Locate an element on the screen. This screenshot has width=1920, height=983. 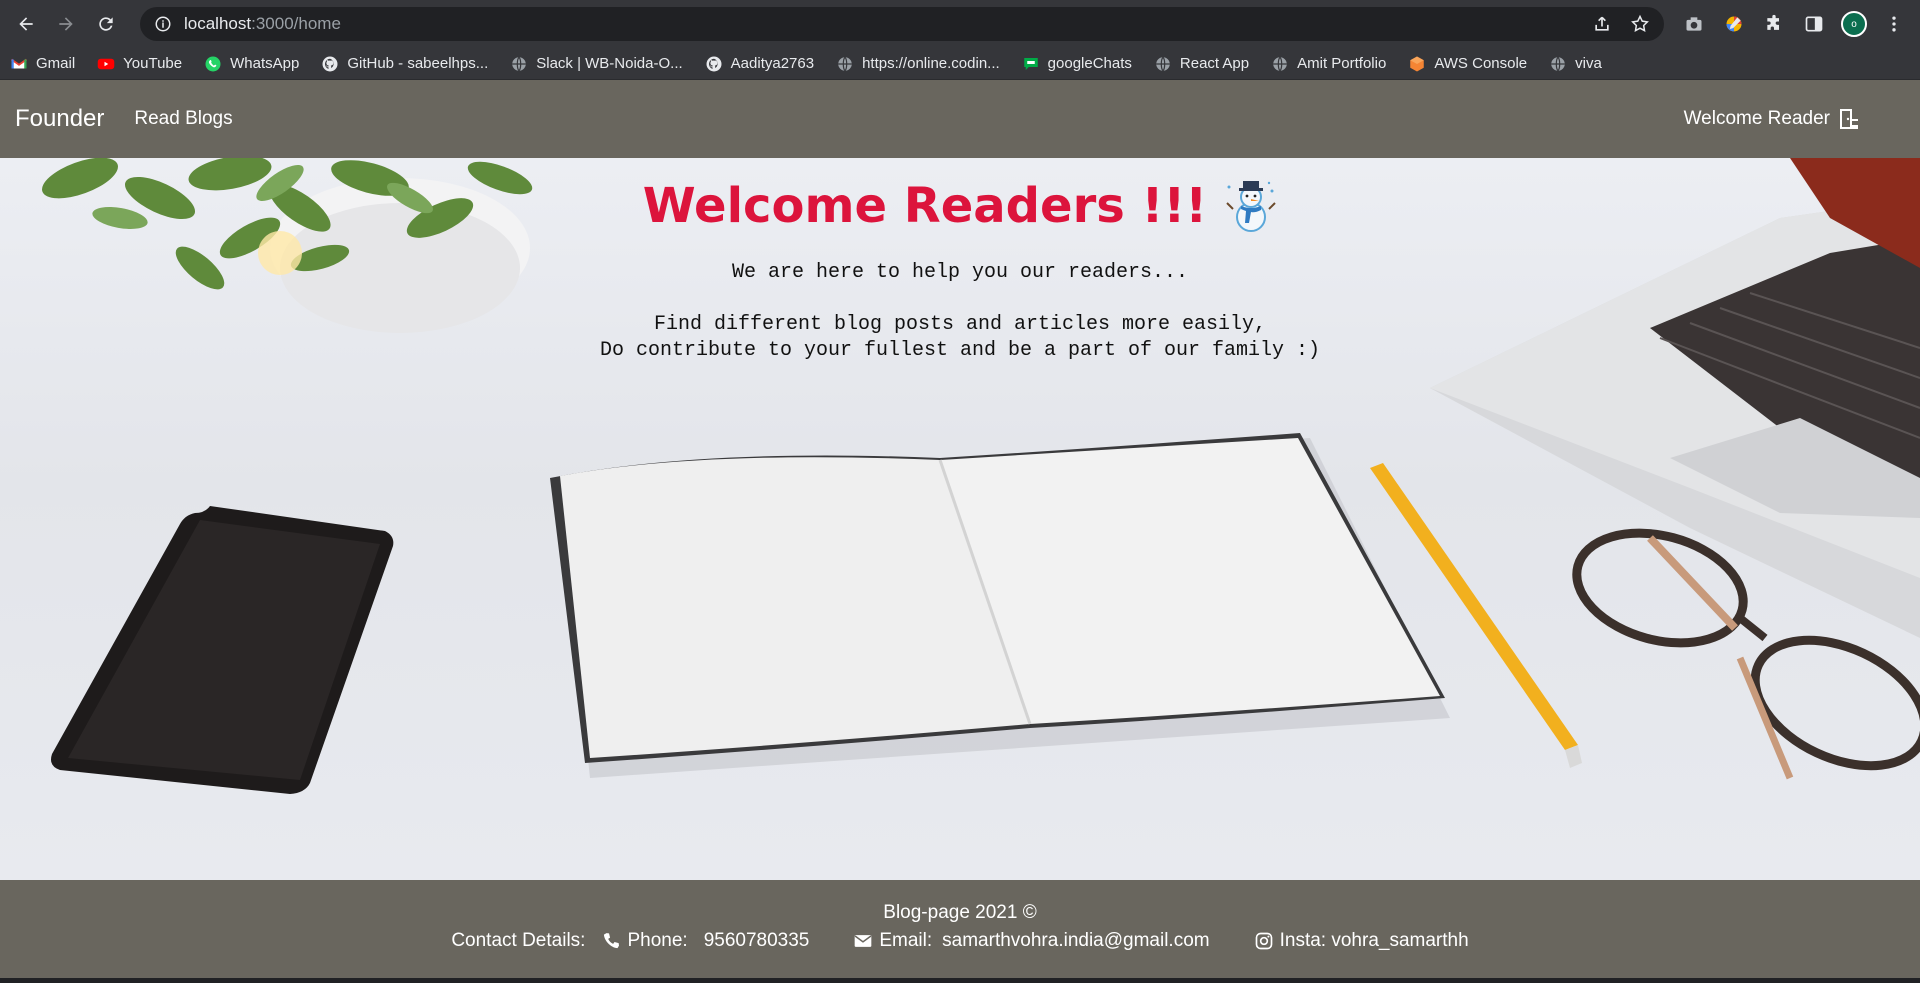
email-value: samarthvohra.india@gmail.com is located at coordinates (1076, 940).